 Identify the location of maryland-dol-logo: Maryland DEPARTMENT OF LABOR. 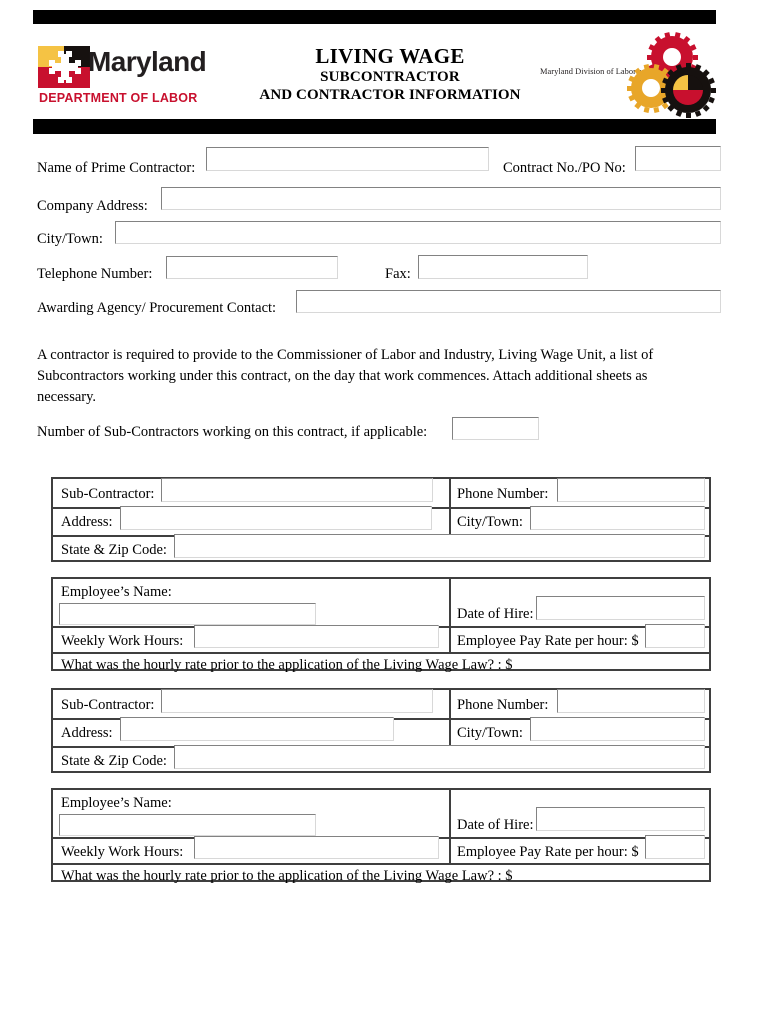
(133, 77).